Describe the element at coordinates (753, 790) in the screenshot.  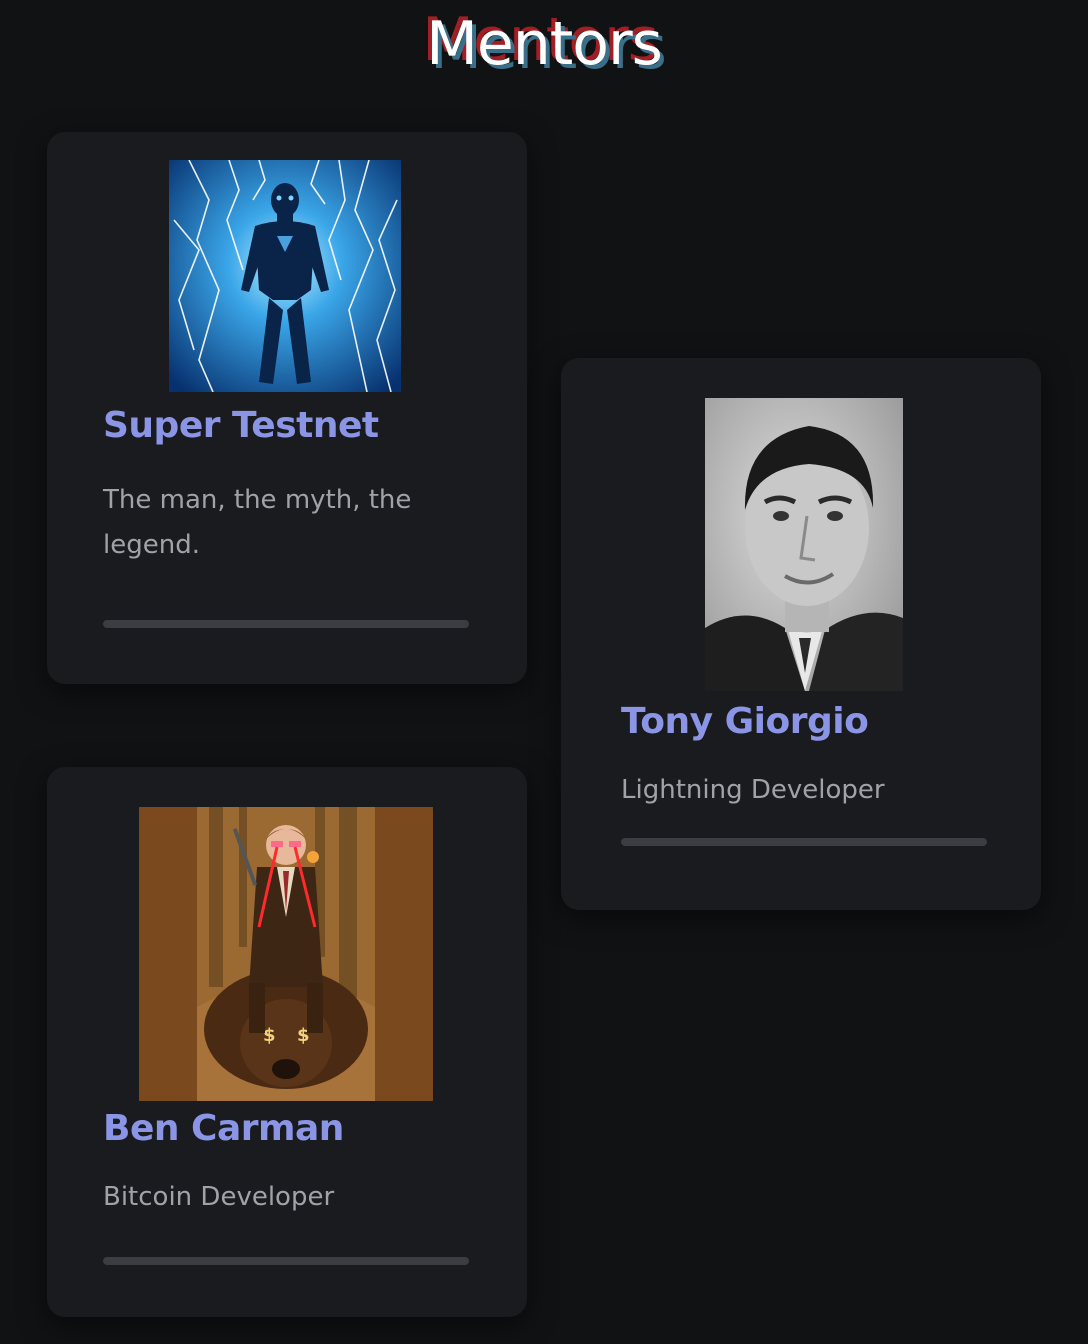
I see `mentor-role: Lightning Developer` at that location.